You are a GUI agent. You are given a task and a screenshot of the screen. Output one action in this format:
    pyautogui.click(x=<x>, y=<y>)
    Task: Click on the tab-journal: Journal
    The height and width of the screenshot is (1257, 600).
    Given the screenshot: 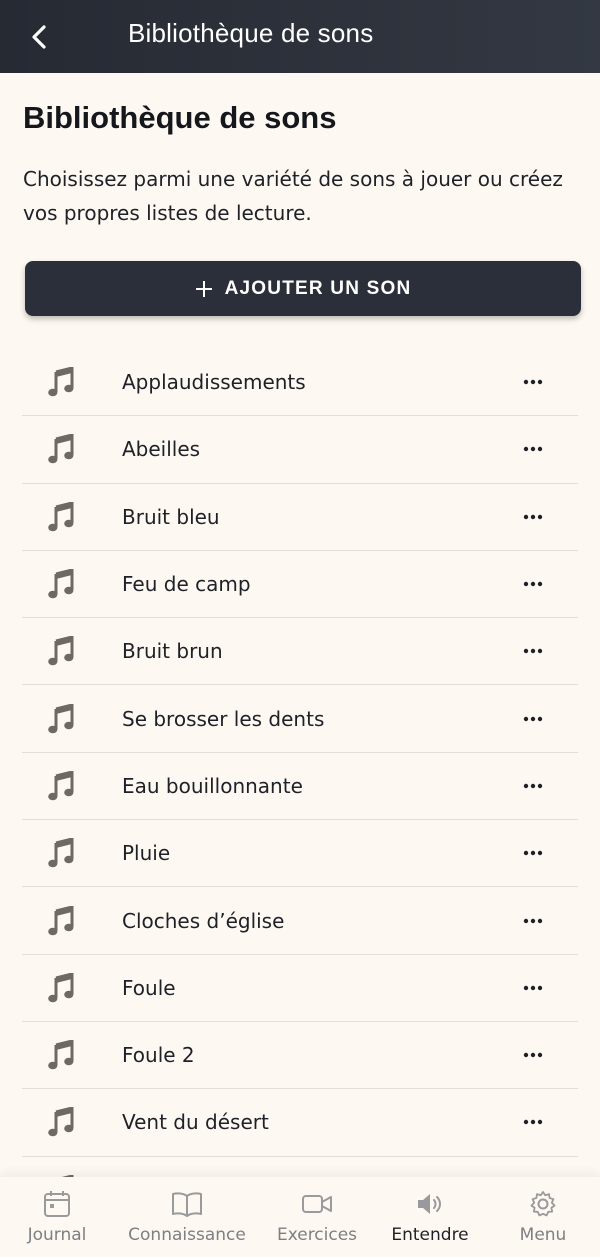 What is the action you would take?
    pyautogui.click(x=57, y=1217)
    